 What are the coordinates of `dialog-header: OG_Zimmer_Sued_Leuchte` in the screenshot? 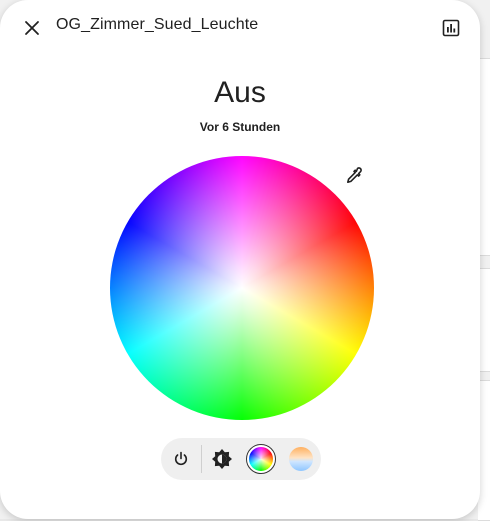 It's located at (240, 28).